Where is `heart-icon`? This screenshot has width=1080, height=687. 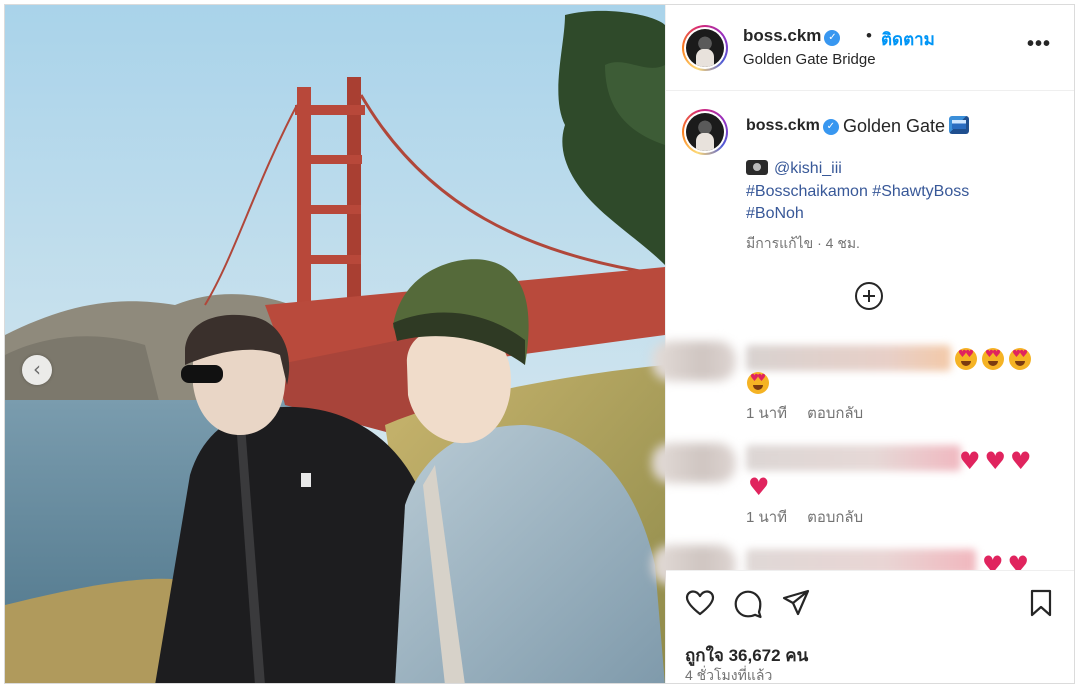 heart-icon is located at coordinates (700, 603).